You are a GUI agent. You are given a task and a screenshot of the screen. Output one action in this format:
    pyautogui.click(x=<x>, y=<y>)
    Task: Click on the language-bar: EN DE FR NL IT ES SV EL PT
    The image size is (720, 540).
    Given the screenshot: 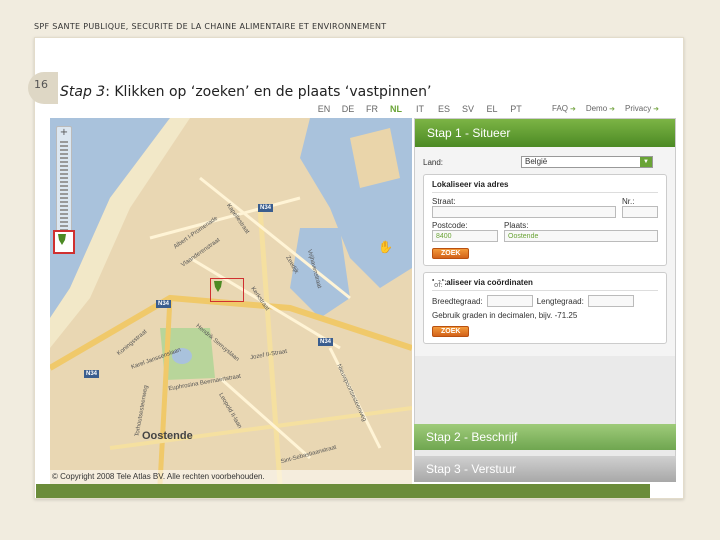 What is the action you would take?
    pyautogui.click(x=420, y=109)
    